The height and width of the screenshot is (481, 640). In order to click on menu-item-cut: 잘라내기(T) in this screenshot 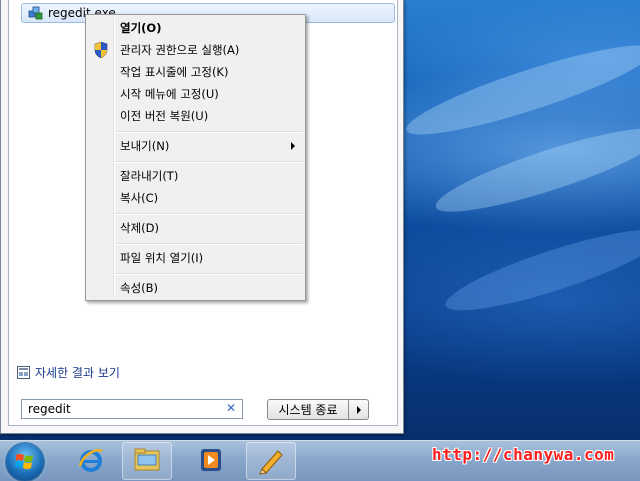, I will do `click(195, 176)`.